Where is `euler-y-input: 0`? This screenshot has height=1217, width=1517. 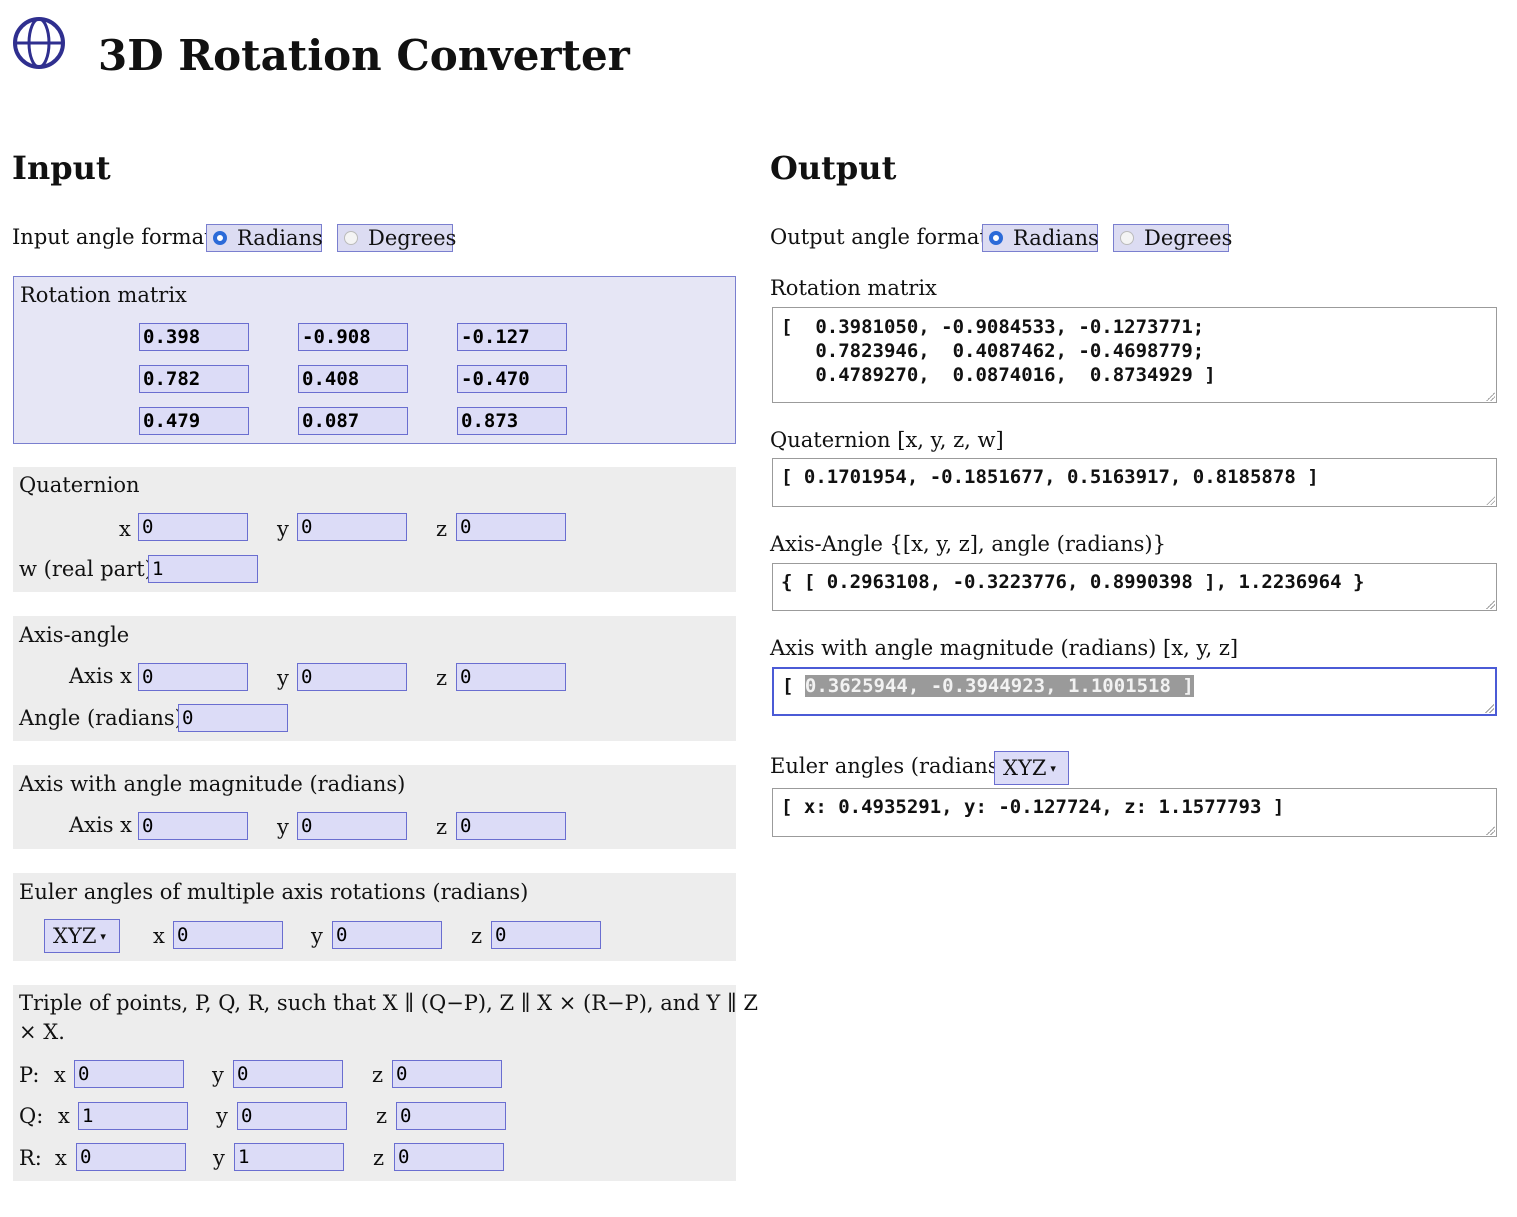
euler-y-input: 0 is located at coordinates (387, 935).